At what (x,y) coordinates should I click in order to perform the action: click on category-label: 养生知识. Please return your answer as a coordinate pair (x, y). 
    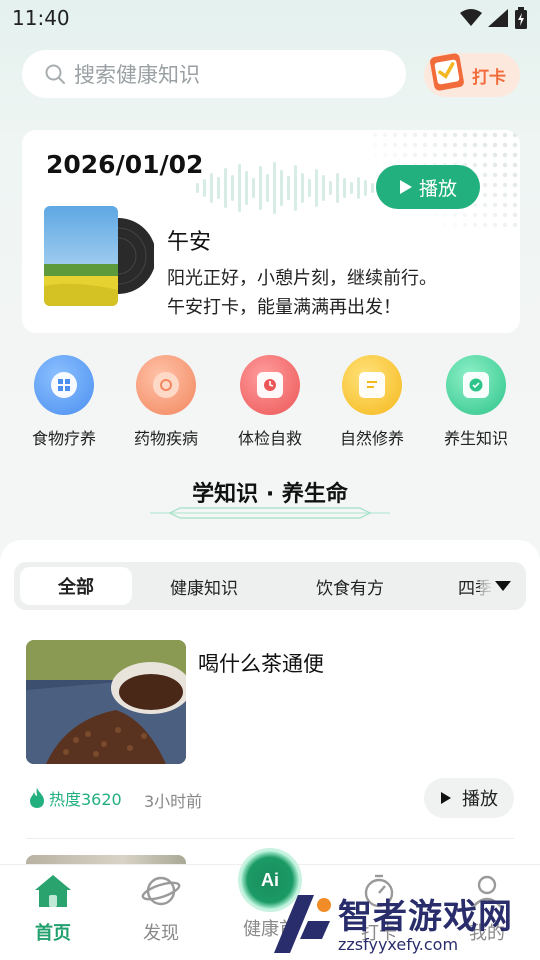
    Looking at the image, I should click on (475, 438).